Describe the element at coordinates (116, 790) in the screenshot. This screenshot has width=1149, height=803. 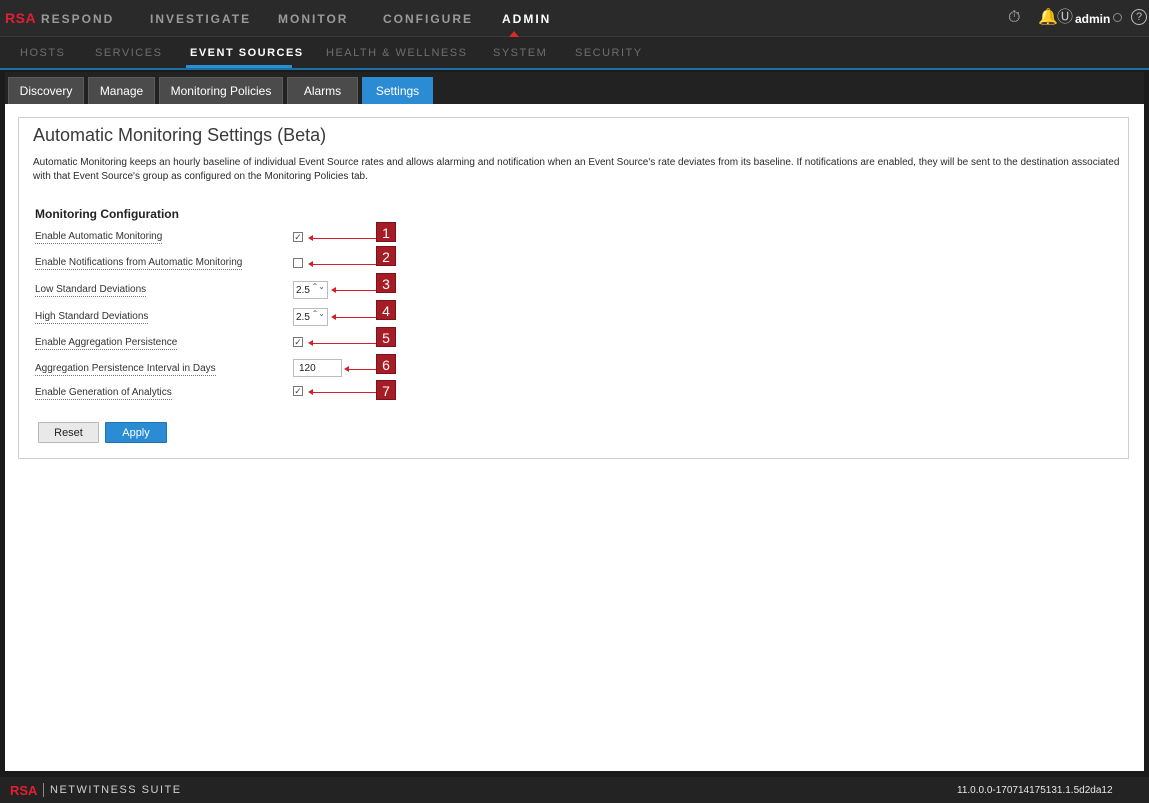
I see `footer-suite-name: NETWITNESS SUITE` at that location.